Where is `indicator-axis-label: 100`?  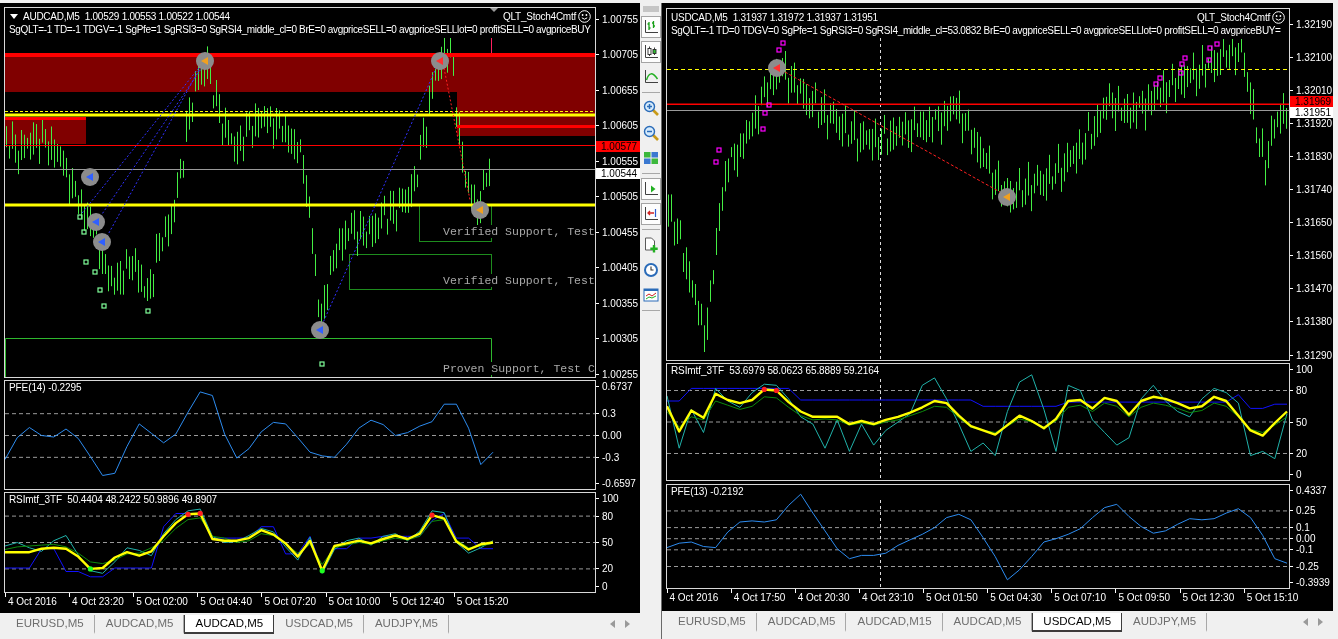
indicator-axis-label: 100 is located at coordinates (607, 498).